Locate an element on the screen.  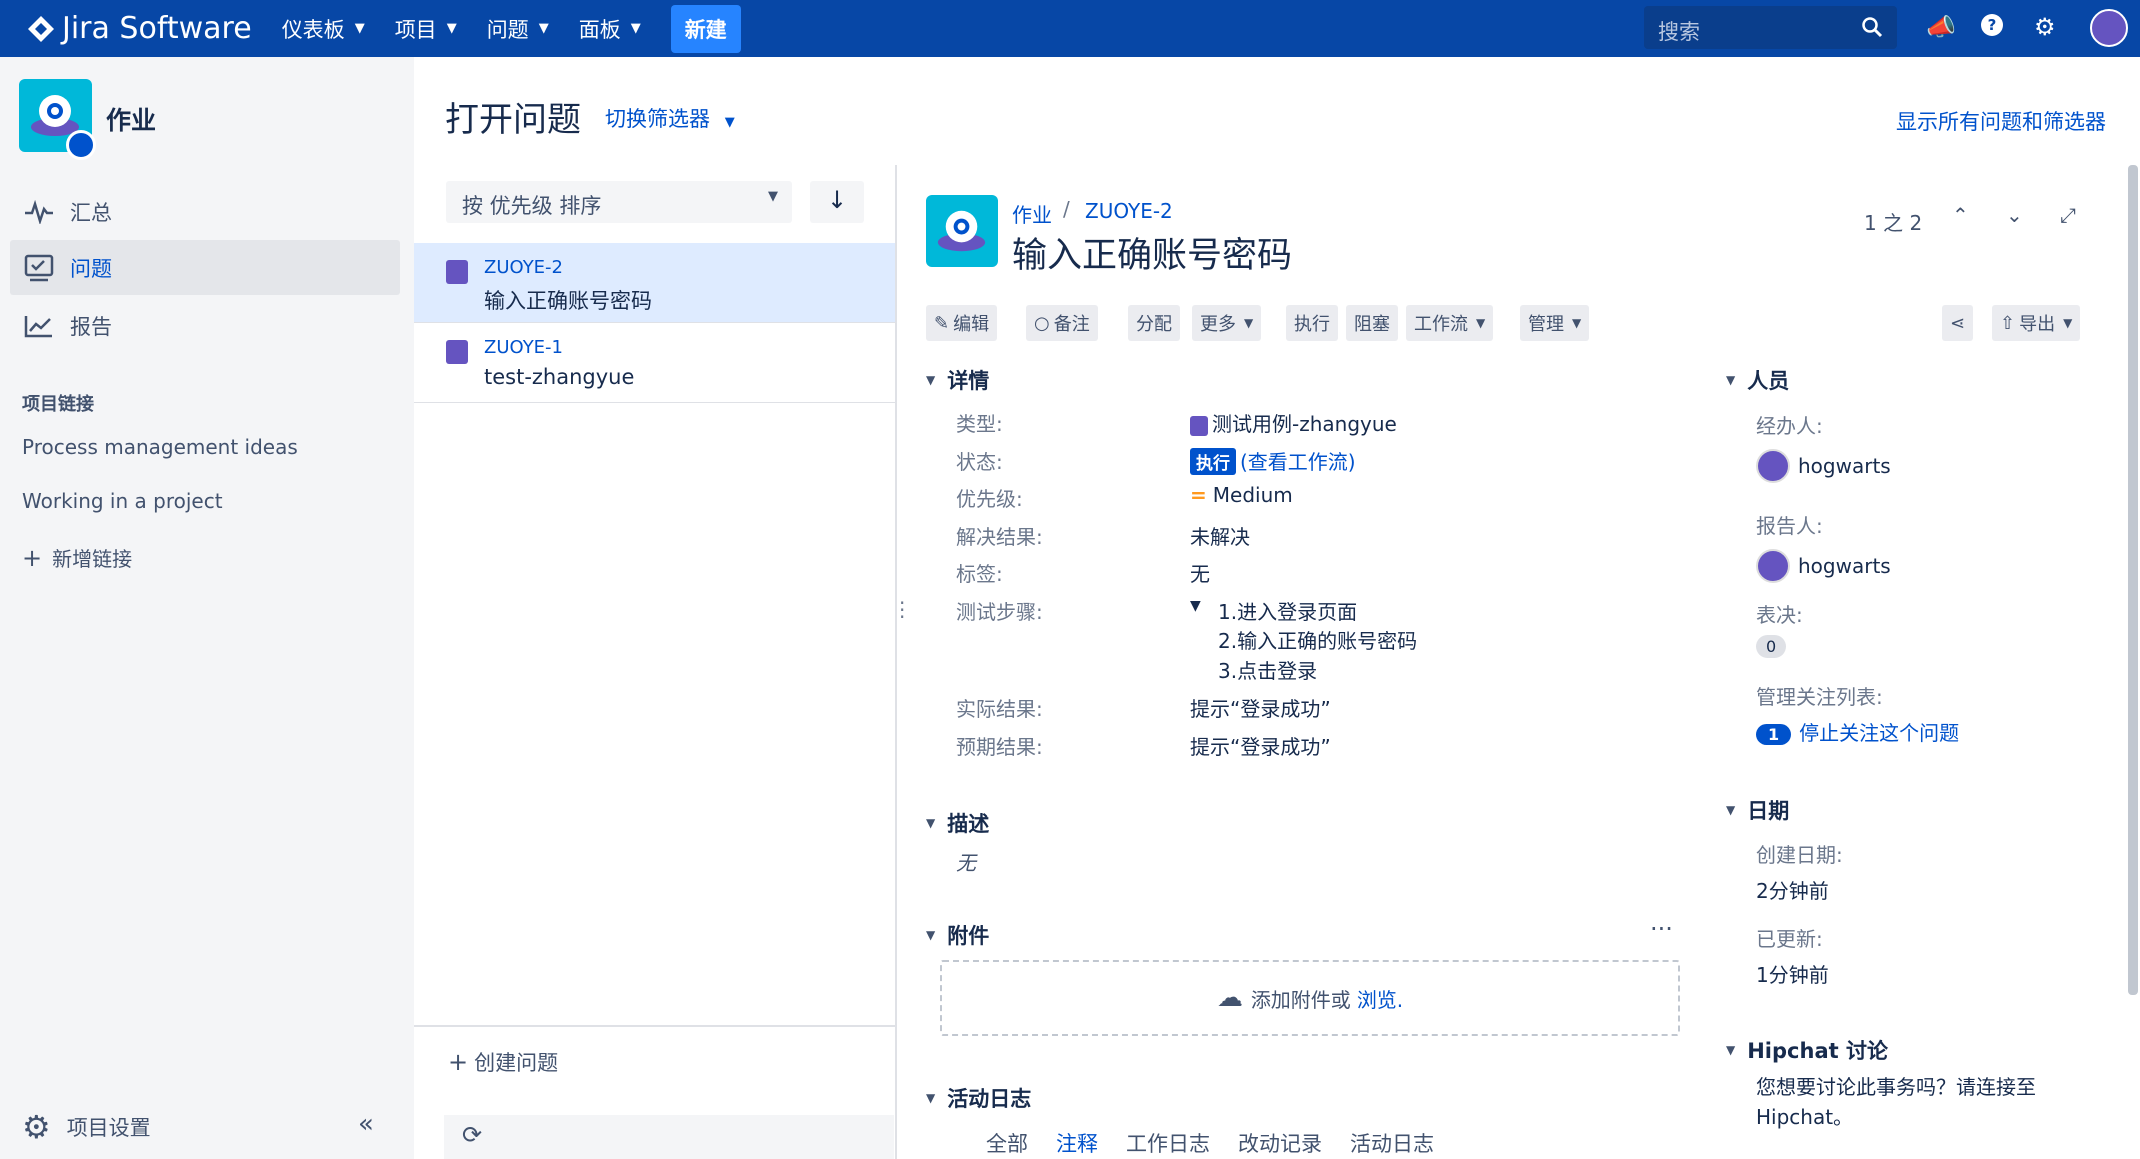
share-icon: ⋖ is located at coordinates (1958, 323).